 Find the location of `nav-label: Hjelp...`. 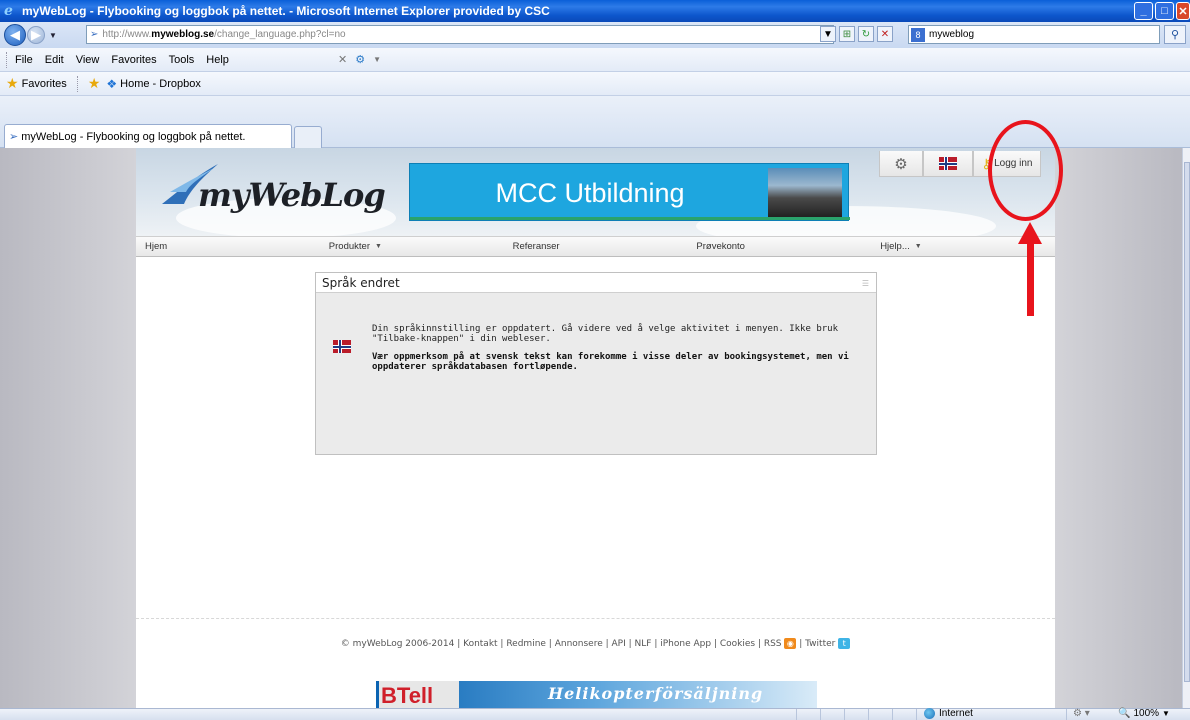

nav-label: Hjelp... is located at coordinates (895, 246).